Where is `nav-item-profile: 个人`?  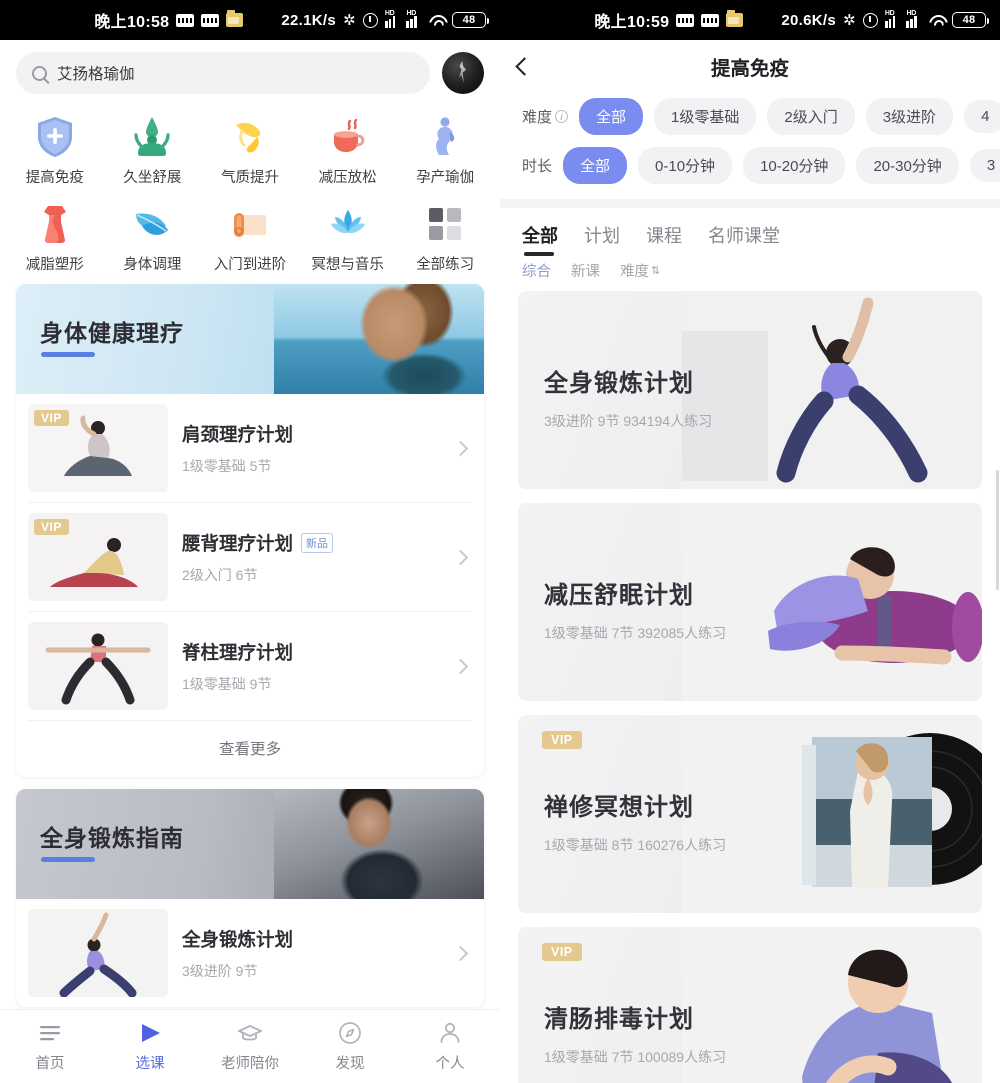 nav-item-profile: 个人 is located at coordinates (450, 1047).